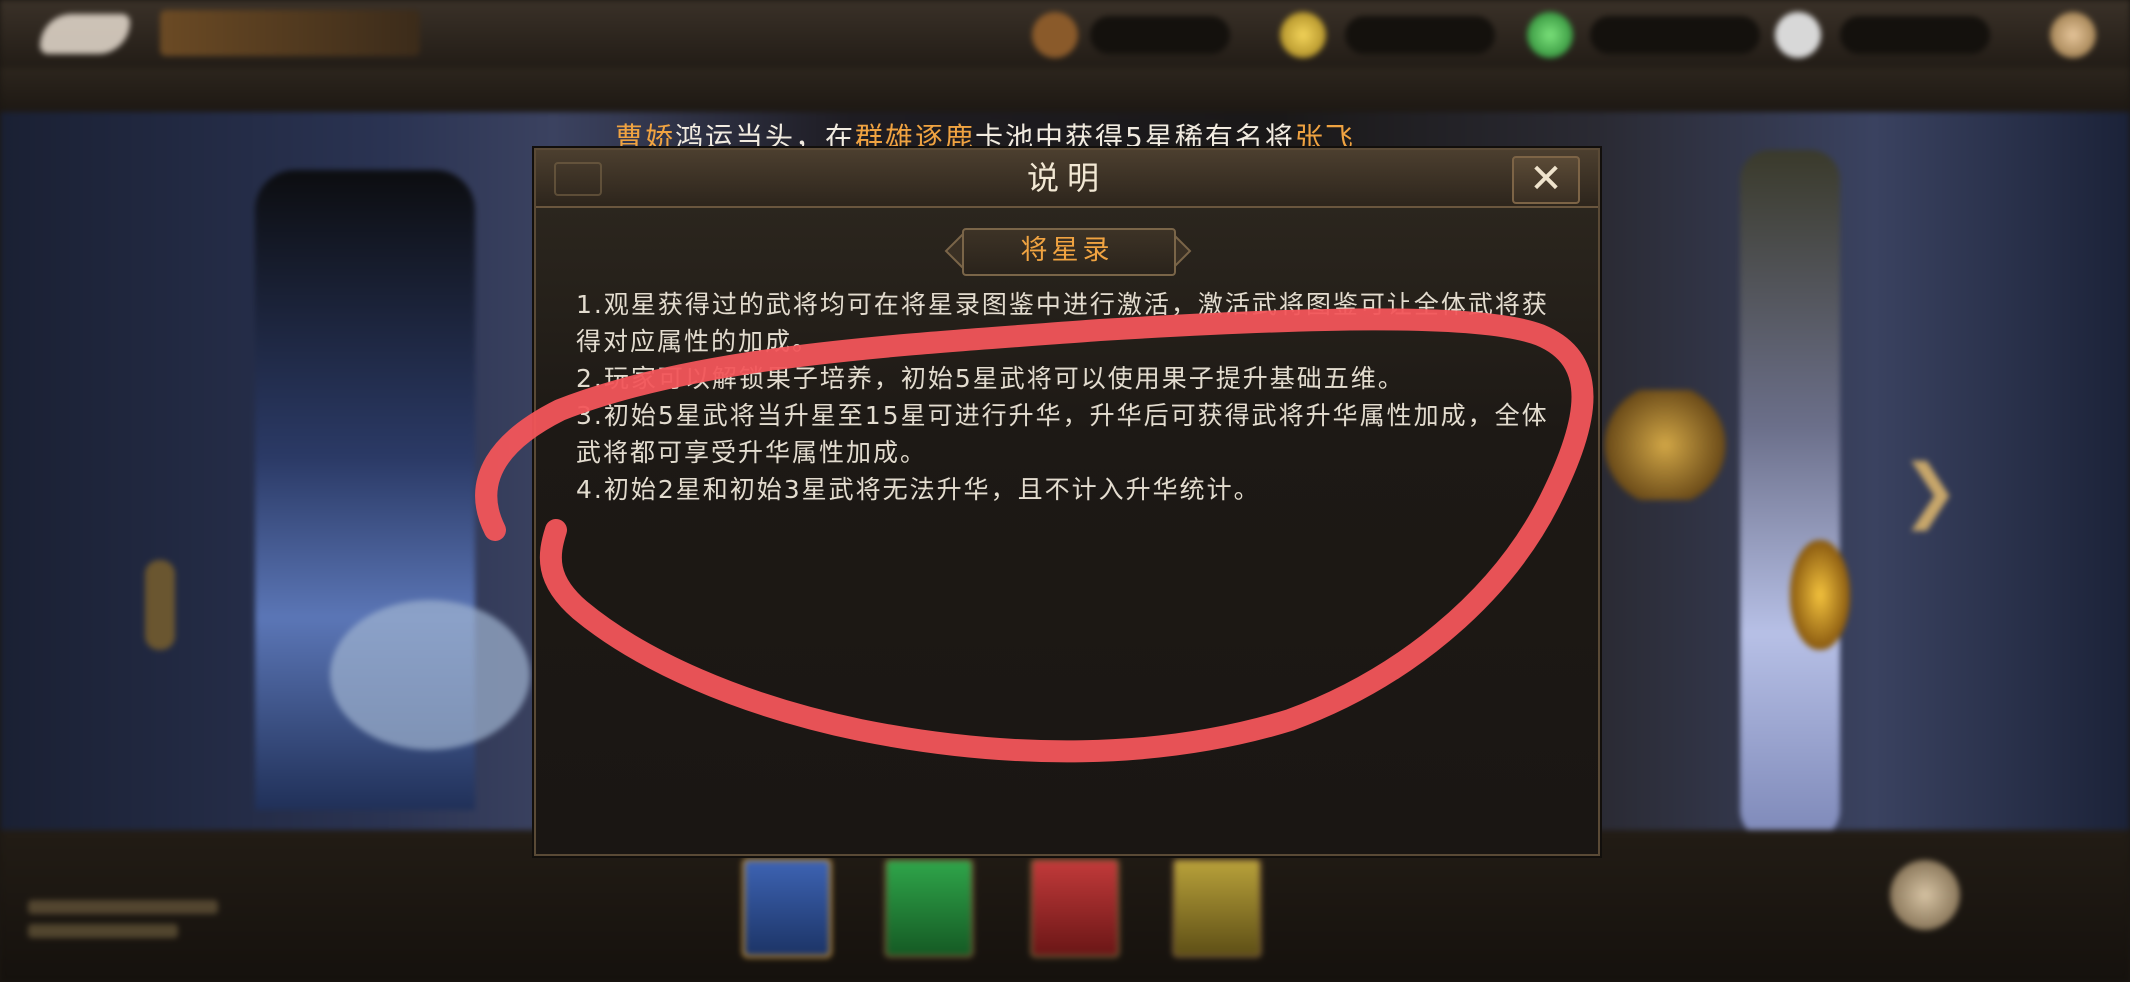 This screenshot has height=982, width=2130. What do you see at coordinates (430, 675) in the screenshot?
I see `hero-figure-cloud` at bounding box center [430, 675].